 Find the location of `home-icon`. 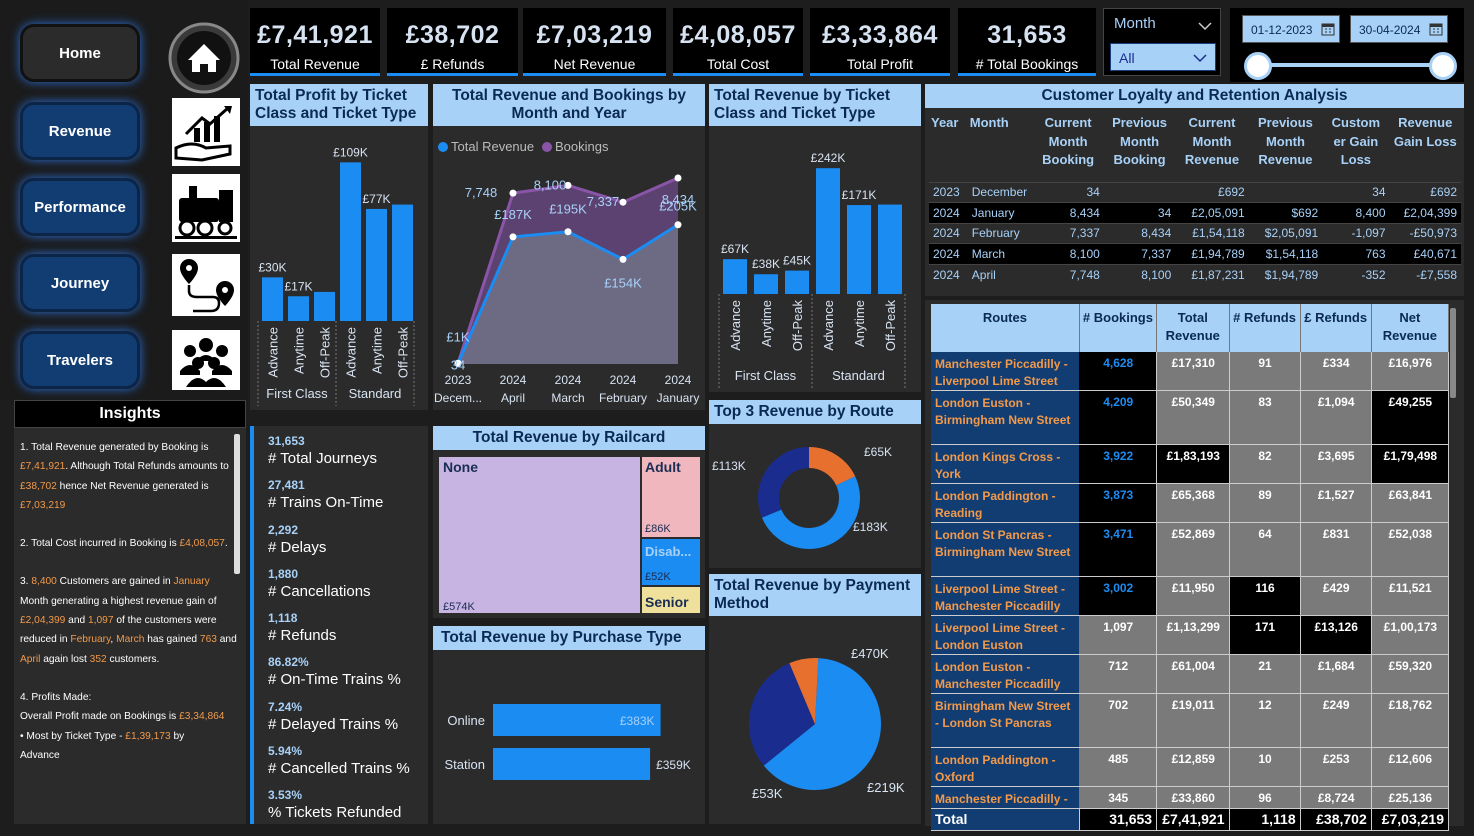

home-icon is located at coordinates (204, 58).